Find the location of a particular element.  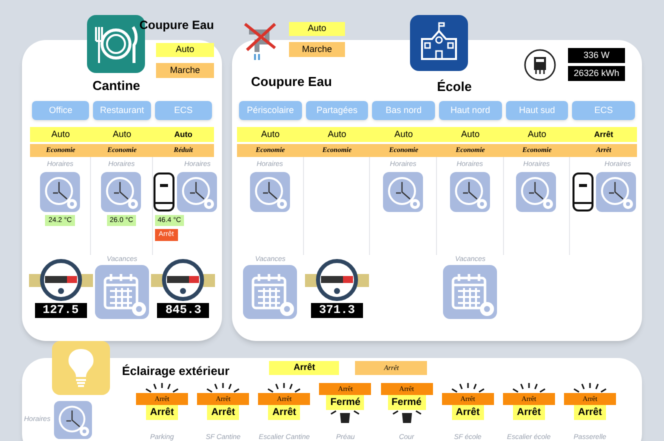

zone-button: Haut nord is located at coordinates (470, 110).